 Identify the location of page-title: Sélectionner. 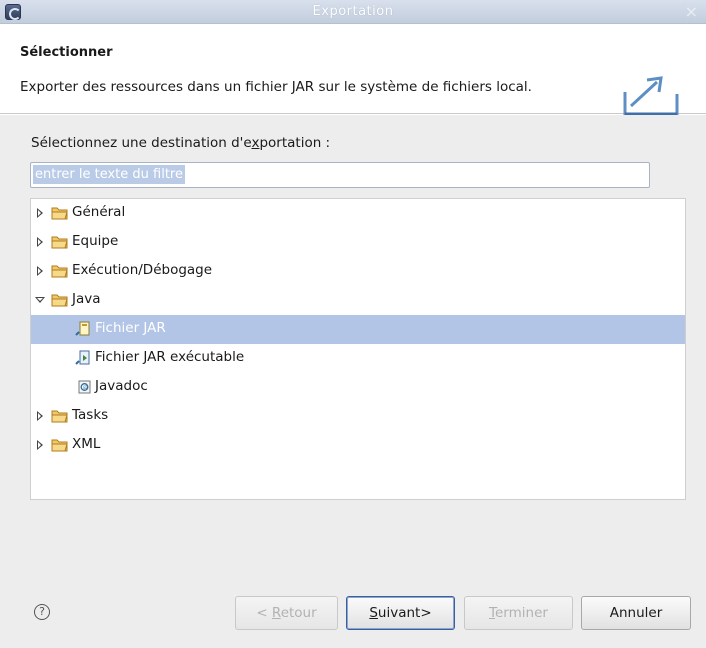
(66, 52).